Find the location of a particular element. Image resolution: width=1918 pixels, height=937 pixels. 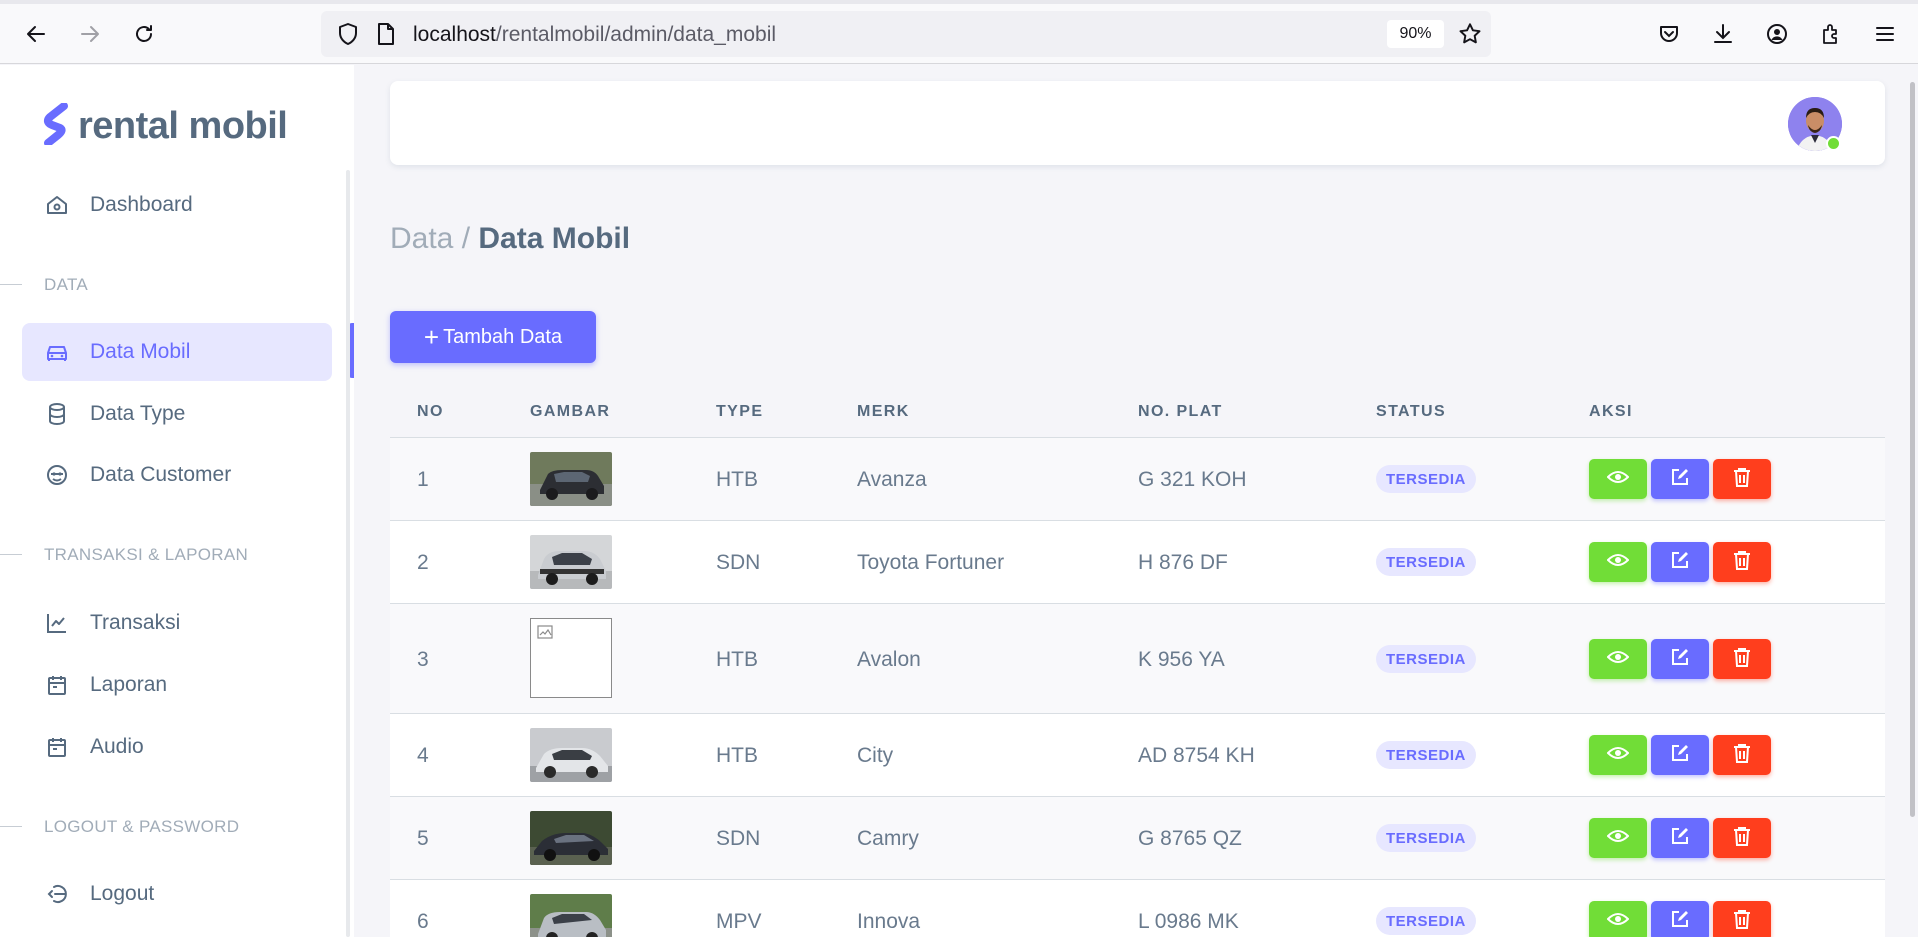

sidebar-item-label: Data Customer is located at coordinates (161, 474).